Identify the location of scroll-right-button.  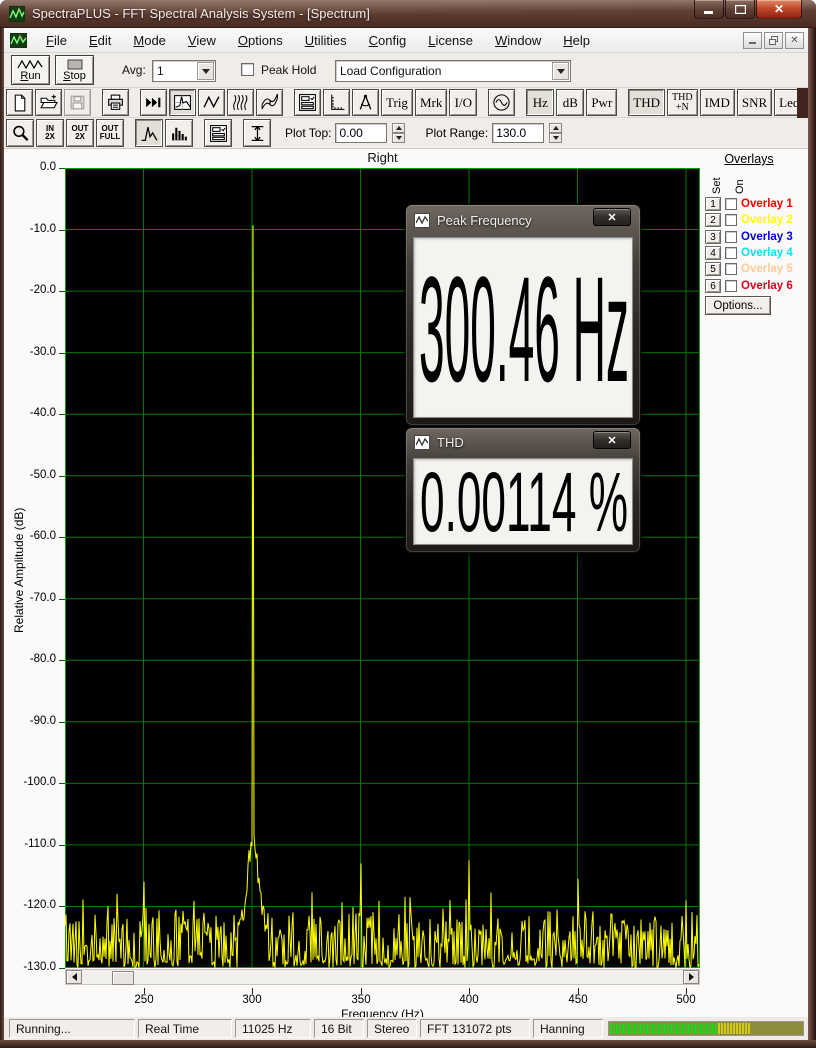
(691, 977).